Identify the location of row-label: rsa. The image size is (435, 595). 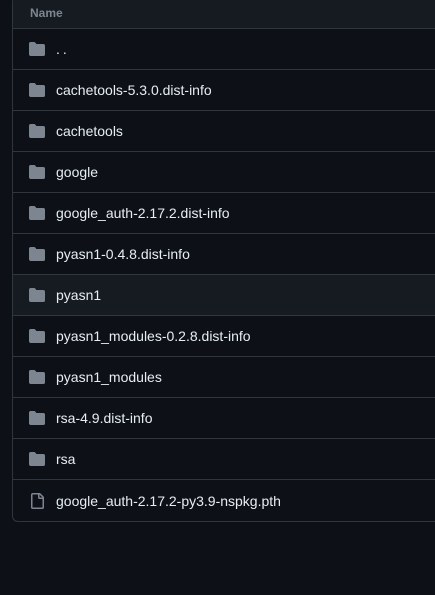
(65, 459).